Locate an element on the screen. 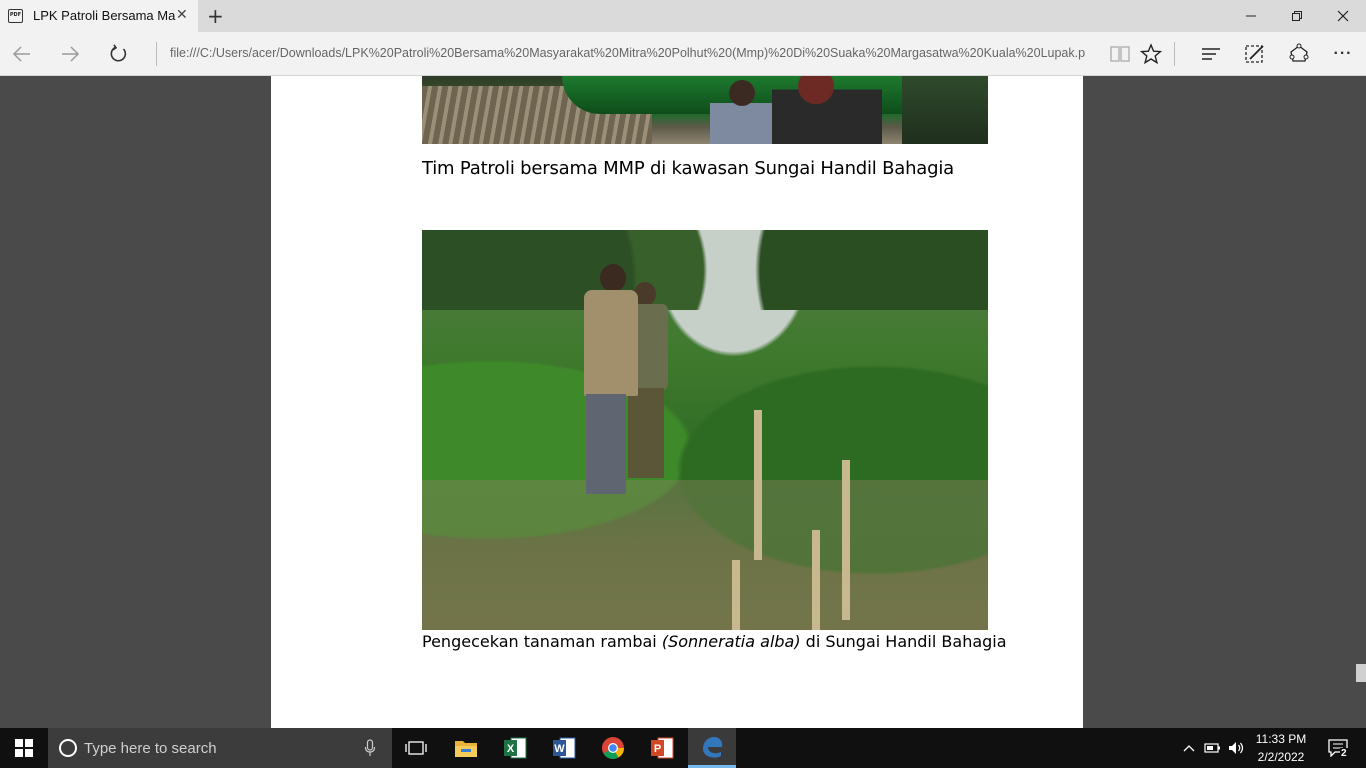 The image size is (1366, 768). task-view-icon is located at coordinates (416, 748).